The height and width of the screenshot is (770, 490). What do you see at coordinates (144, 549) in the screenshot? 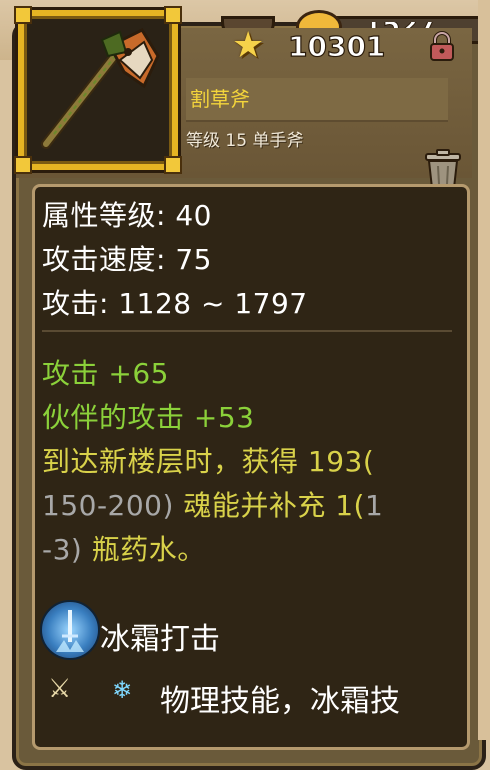
I see `effect-text-3: 瓶药水。` at bounding box center [144, 549].